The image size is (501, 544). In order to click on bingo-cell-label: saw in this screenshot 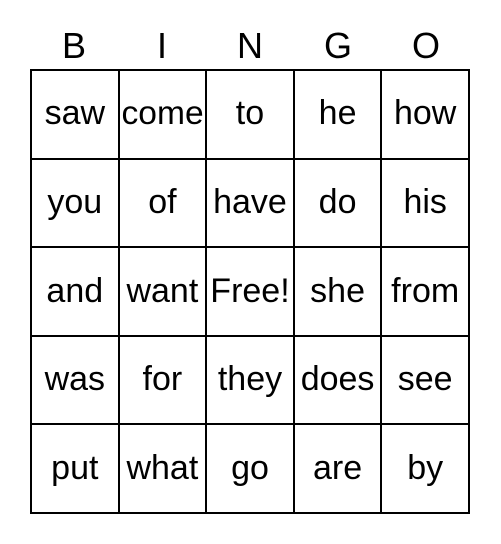, I will do `click(75, 113)`.